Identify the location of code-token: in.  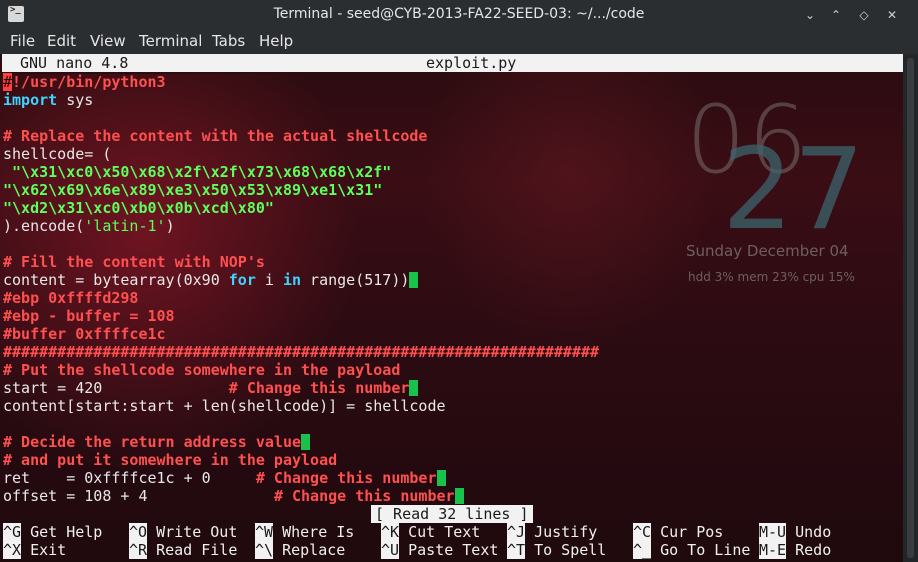
(292, 280).